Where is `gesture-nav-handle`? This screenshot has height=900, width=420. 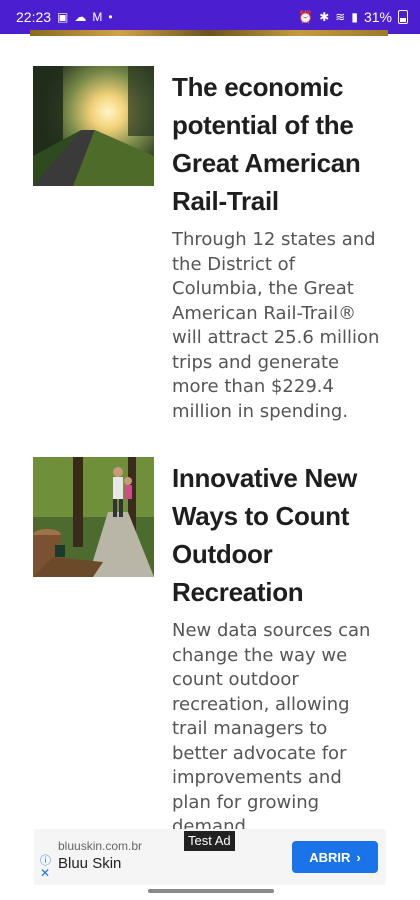
gesture-nav-handle is located at coordinates (211, 891).